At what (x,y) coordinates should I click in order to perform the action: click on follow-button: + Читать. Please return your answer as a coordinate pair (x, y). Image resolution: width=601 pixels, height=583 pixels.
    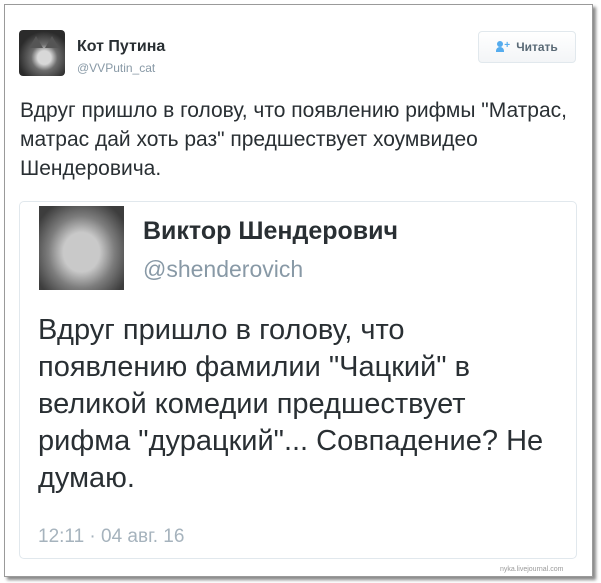
    Looking at the image, I should click on (527, 47).